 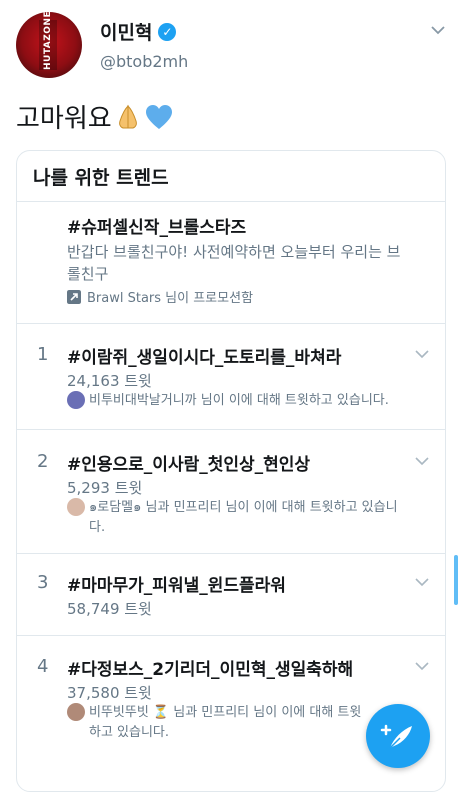 What do you see at coordinates (234, 263) in the screenshot?
I see `promoted-trend-description: 반갑다 브롤친구야! 사전예약하면 오늘부터 우리는 브롤친구` at bounding box center [234, 263].